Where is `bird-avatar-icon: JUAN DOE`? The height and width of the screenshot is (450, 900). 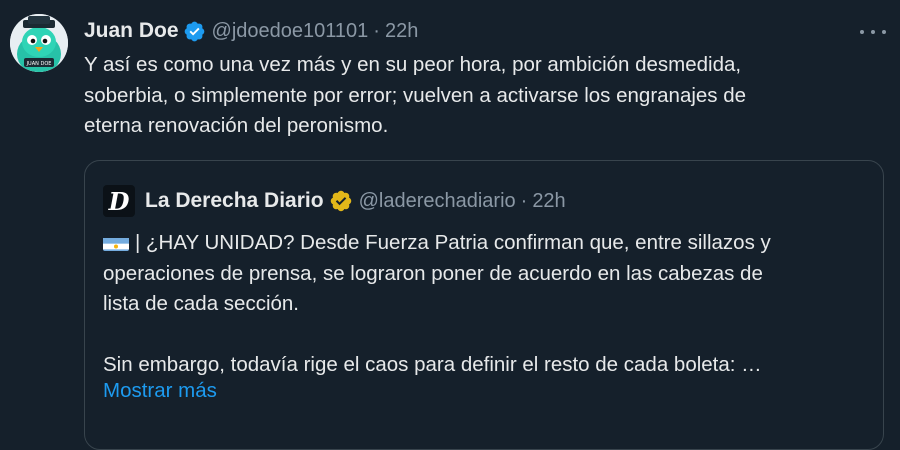
bird-avatar-icon: JUAN DOE is located at coordinates (39, 43).